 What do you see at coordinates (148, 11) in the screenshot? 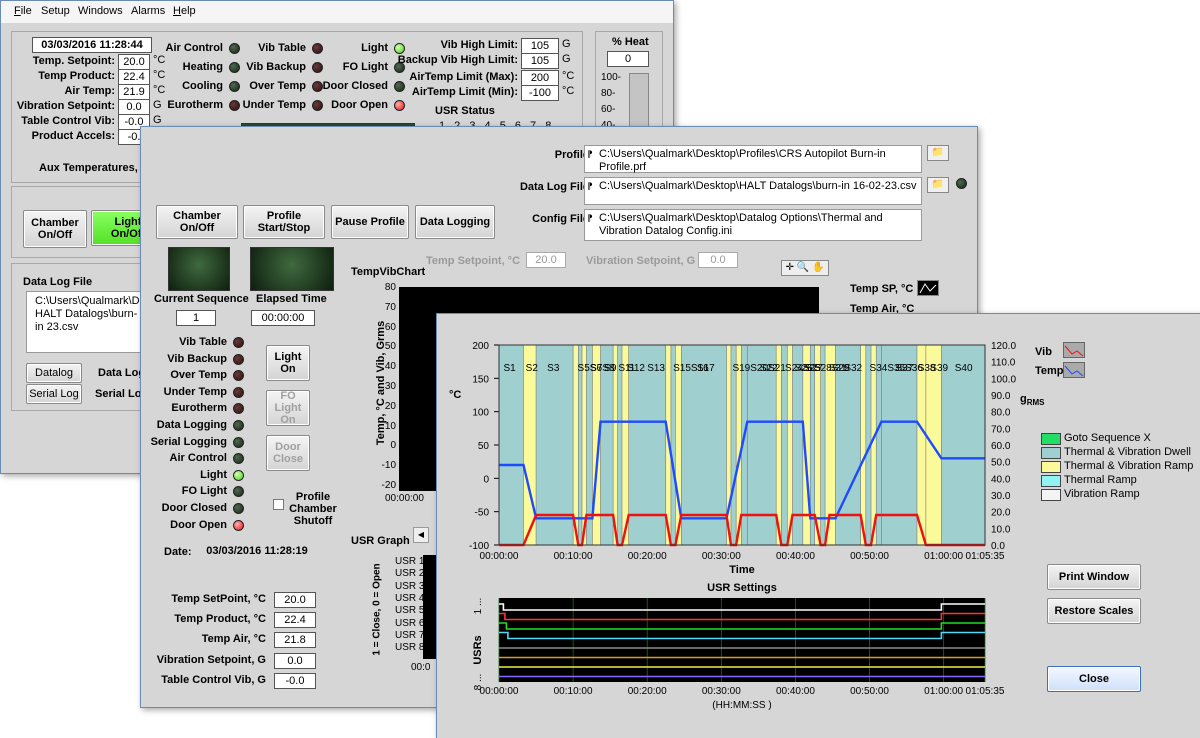
I see `menu-alarms: Alarms` at bounding box center [148, 11].